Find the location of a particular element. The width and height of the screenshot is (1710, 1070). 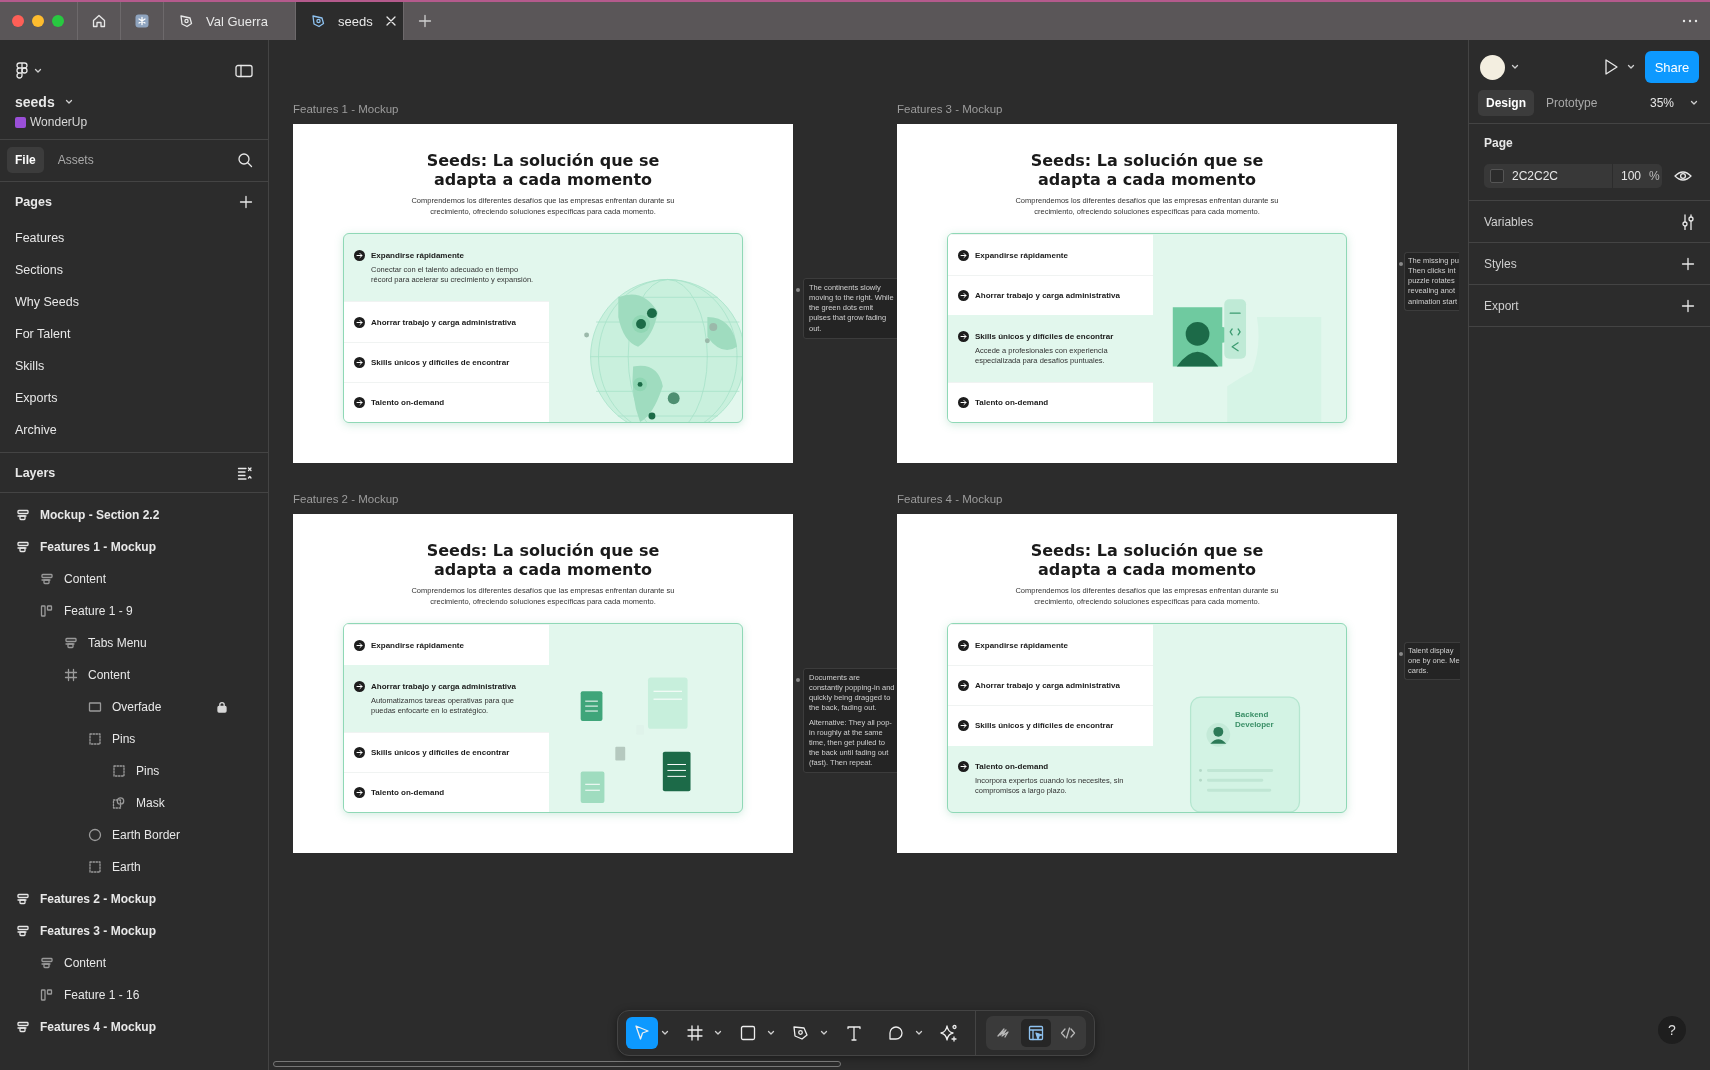

new-tab-icon is located at coordinates (425, 21).